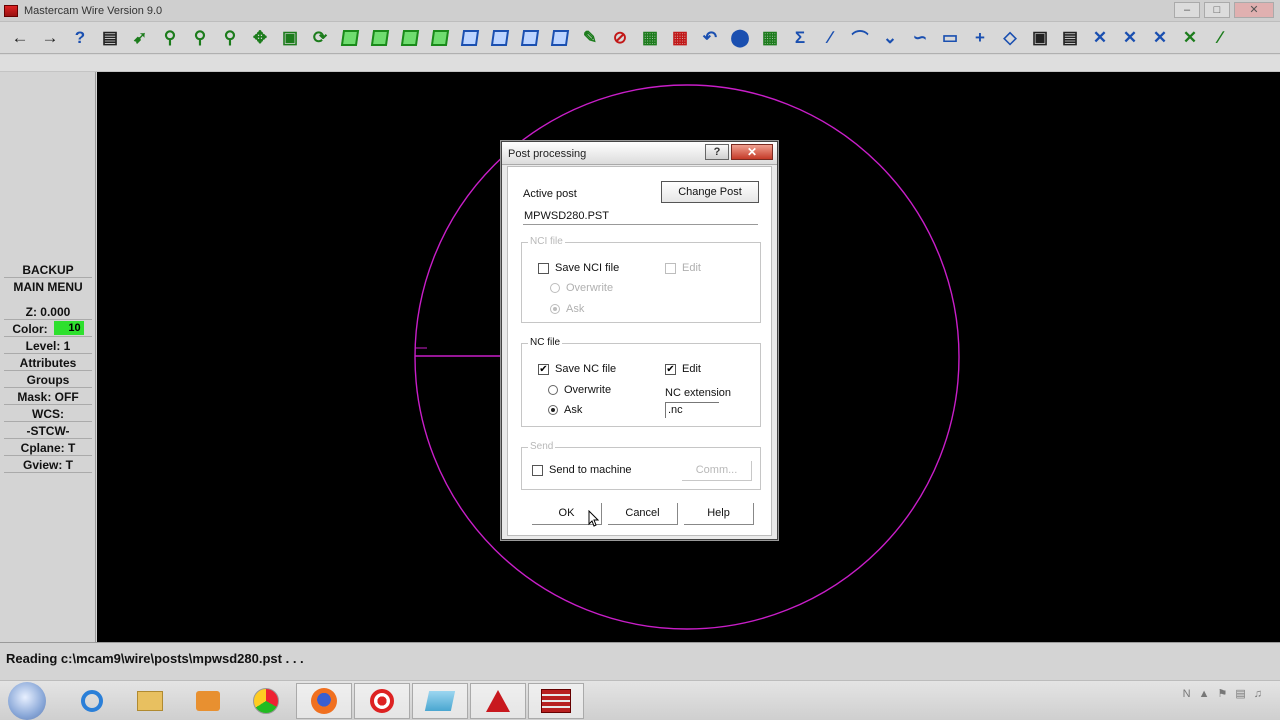 The image size is (1280, 720). What do you see at coordinates (440, 700) in the screenshot?
I see `app-icon` at bounding box center [440, 700].